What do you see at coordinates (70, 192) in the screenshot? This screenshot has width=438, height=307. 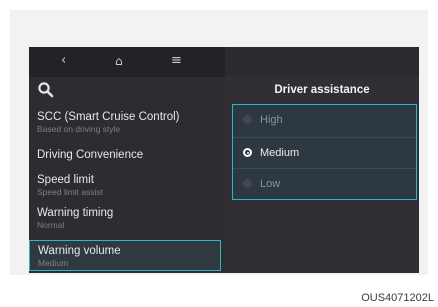 I see `menu-item-subtitle: Speed limit assist` at bounding box center [70, 192].